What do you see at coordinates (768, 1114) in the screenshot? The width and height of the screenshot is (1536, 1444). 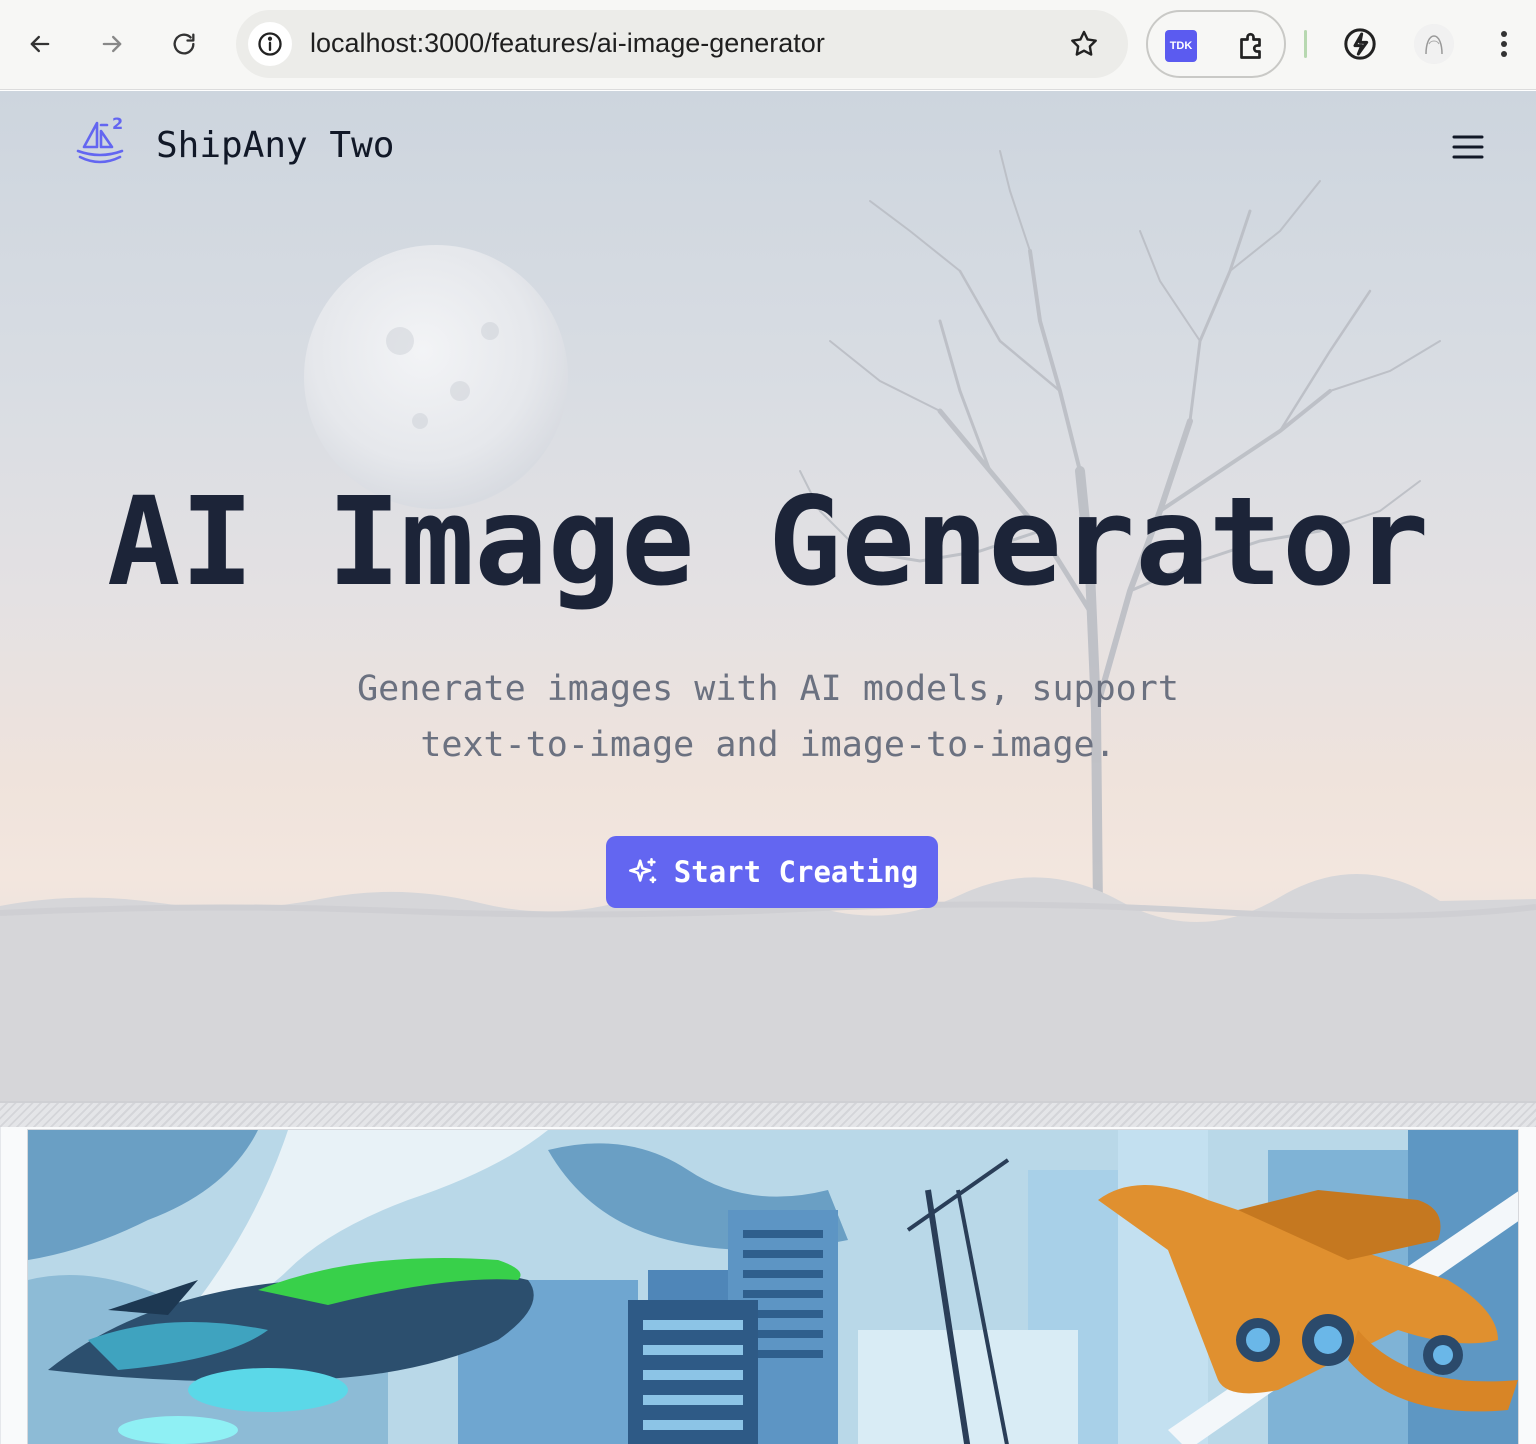 I see `section-divider` at bounding box center [768, 1114].